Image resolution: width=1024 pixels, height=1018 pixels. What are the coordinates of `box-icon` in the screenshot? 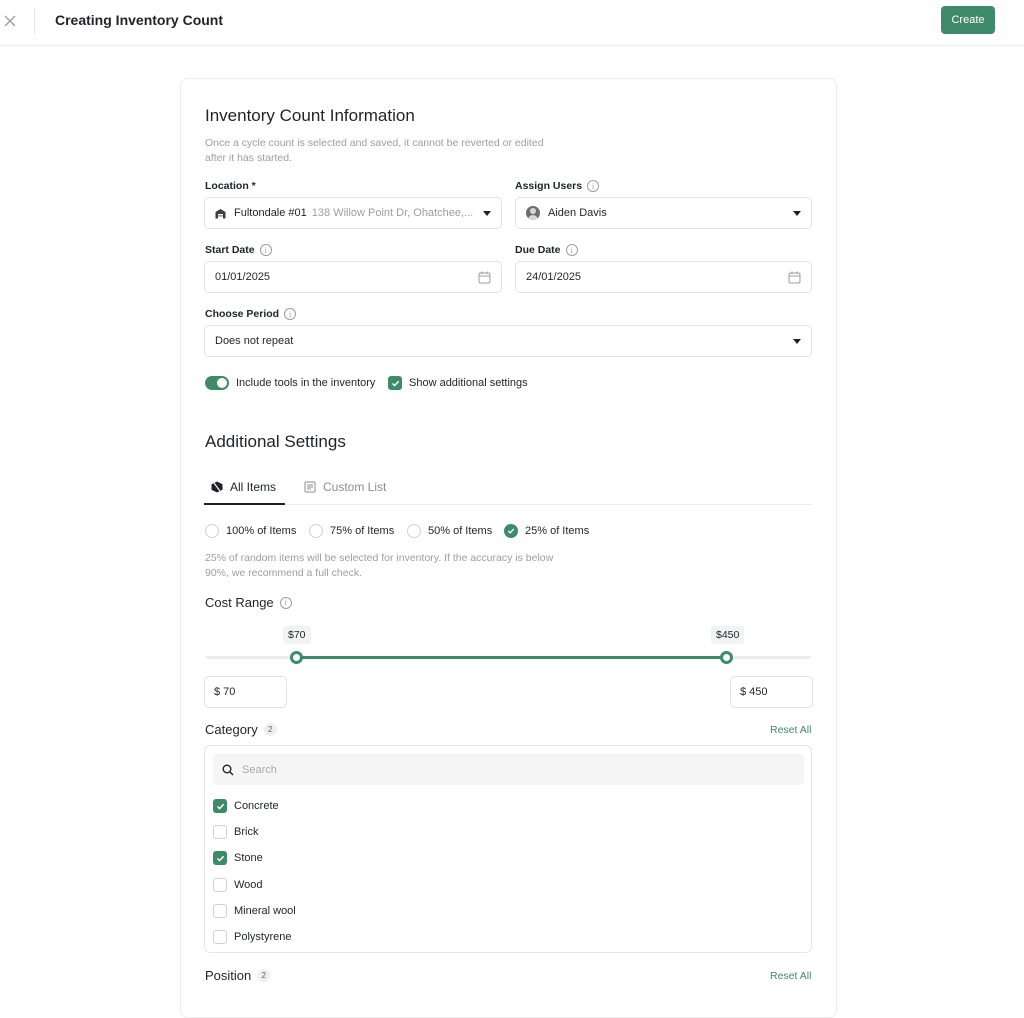 It's located at (217, 487).